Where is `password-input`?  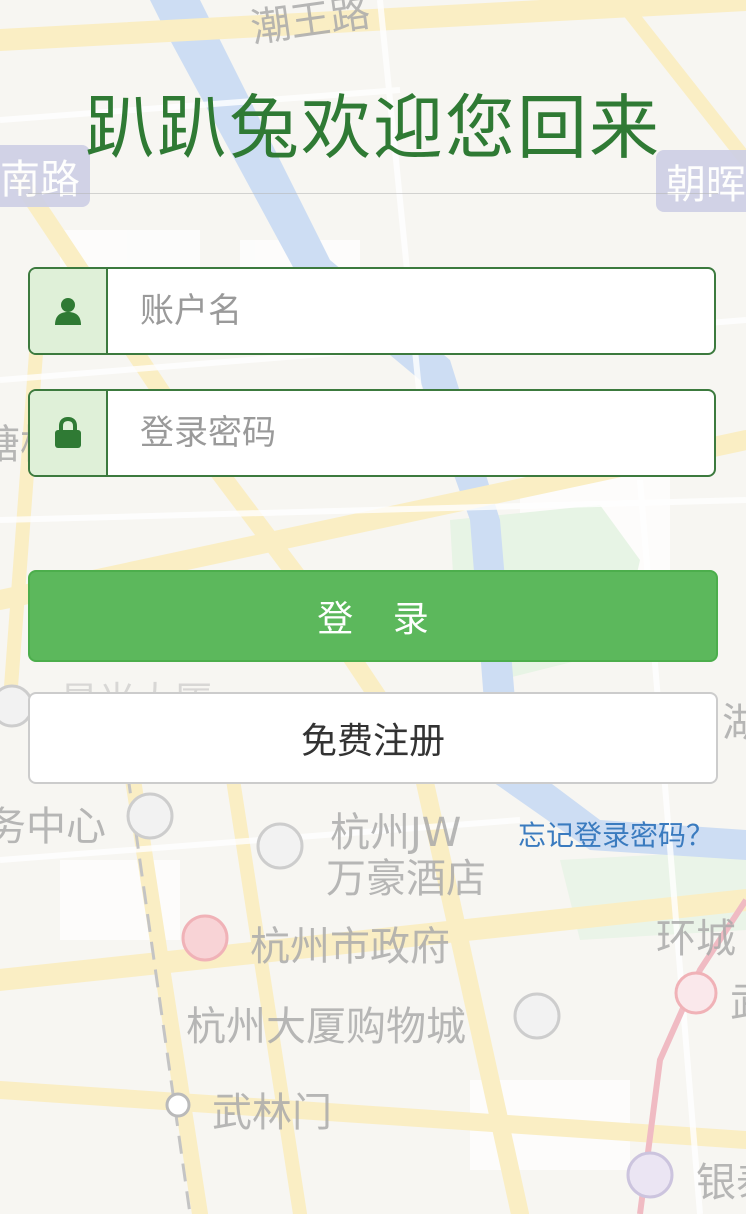
password-input is located at coordinates (411, 433).